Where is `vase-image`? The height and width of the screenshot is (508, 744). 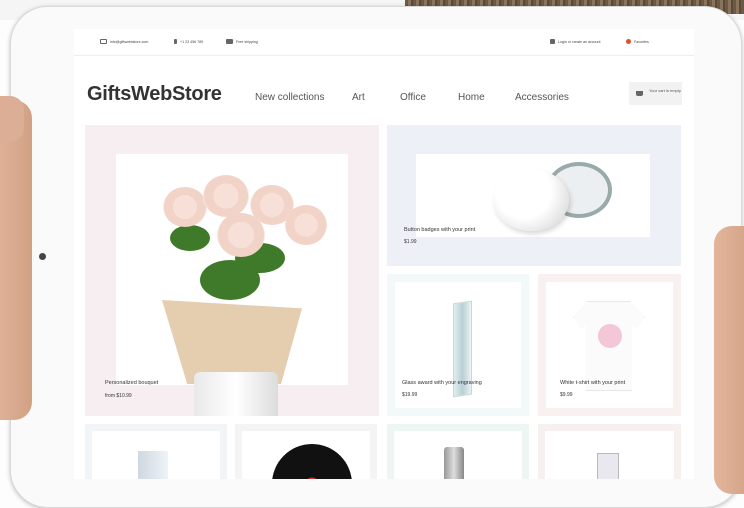
vase-image is located at coordinates (236, 394).